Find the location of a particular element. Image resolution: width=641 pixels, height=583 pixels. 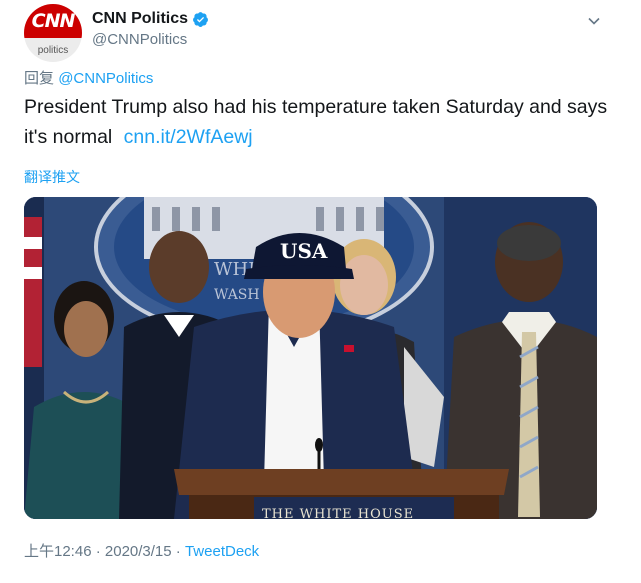

avatar: CNN politics is located at coordinates (53, 33).